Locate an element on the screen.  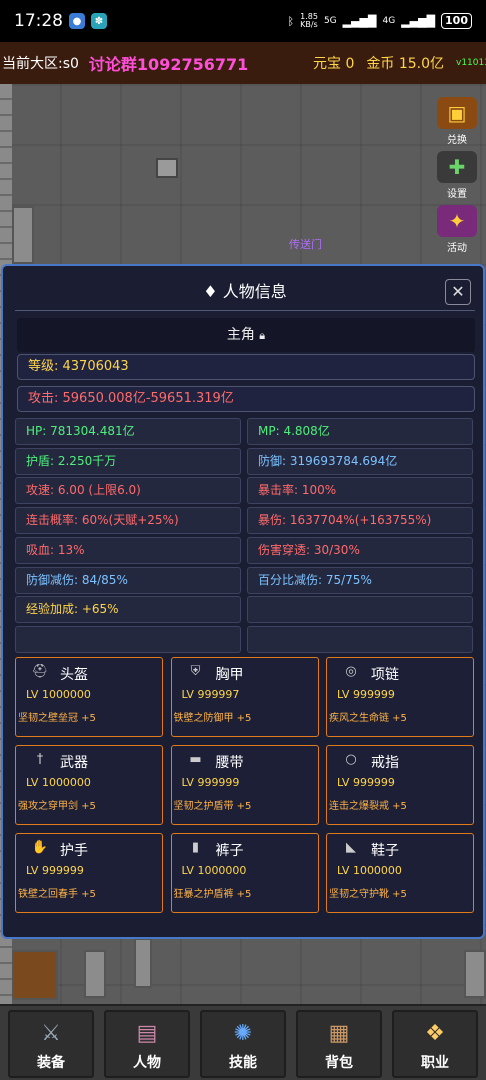
clock: 17:28 is located at coordinates (38, 21).